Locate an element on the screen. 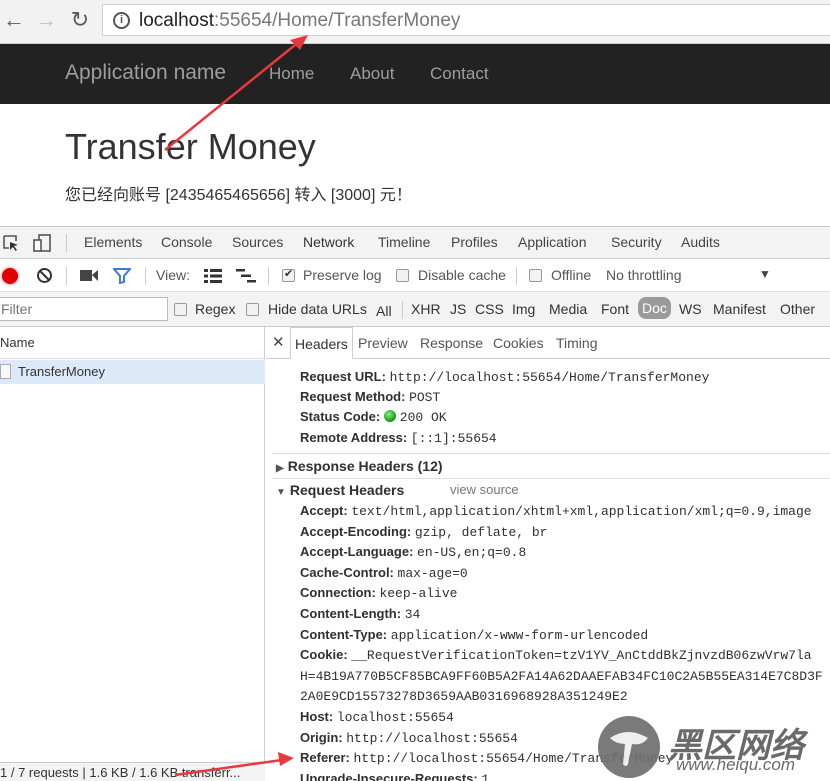 This screenshot has height=781, width=830. header-key: Upgrade-Insecure-Requests: is located at coordinates (389, 775).